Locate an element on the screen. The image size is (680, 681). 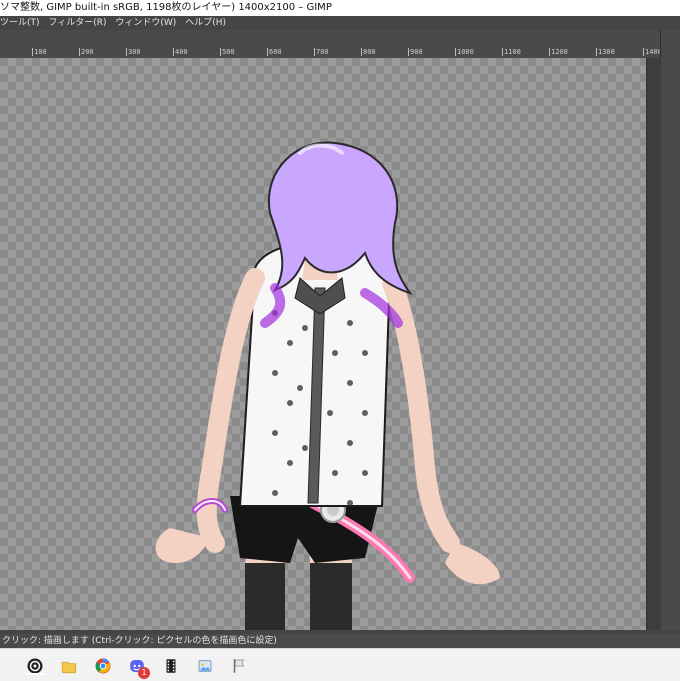
ruler-label-1200: 1200 is located at coordinates (559, 52).